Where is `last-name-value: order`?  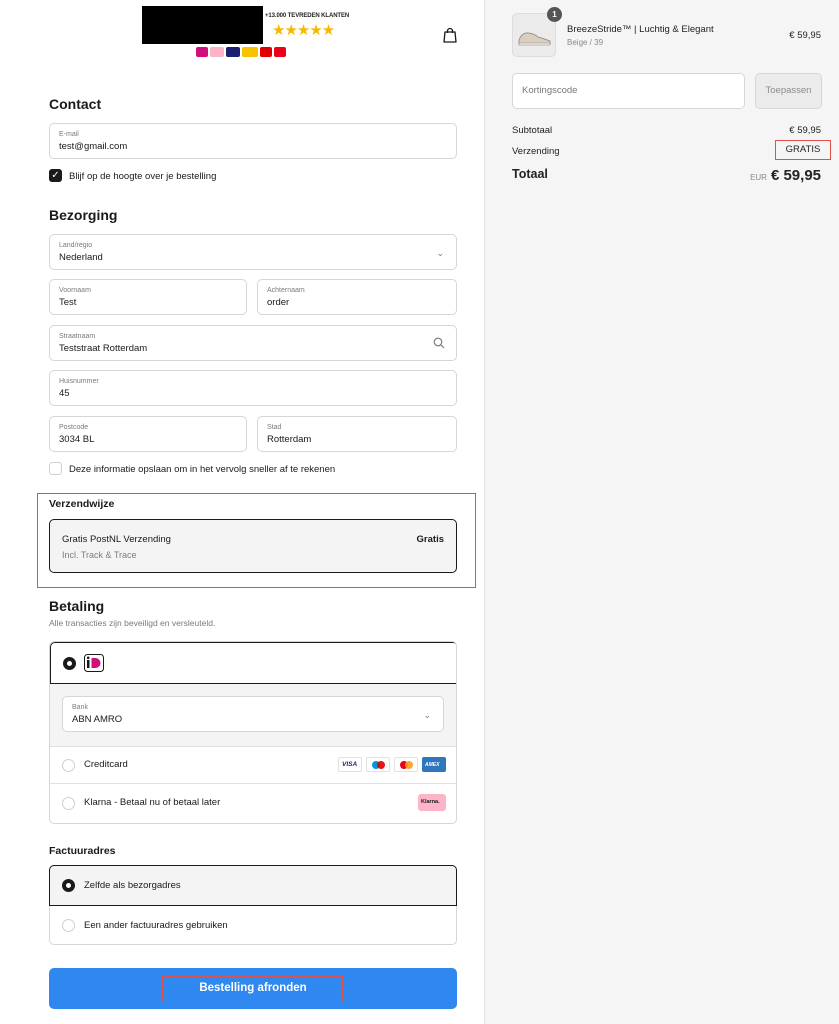 last-name-value: order is located at coordinates (278, 302).